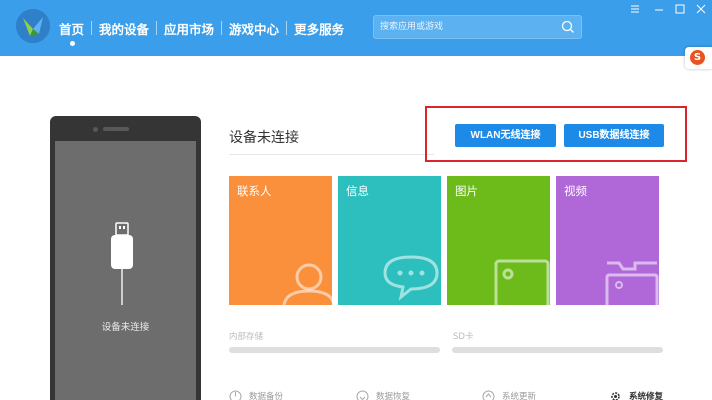 The image size is (712, 400). Describe the element at coordinates (334, 350) in the screenshot. I see `internal-storage-bar` at that location.